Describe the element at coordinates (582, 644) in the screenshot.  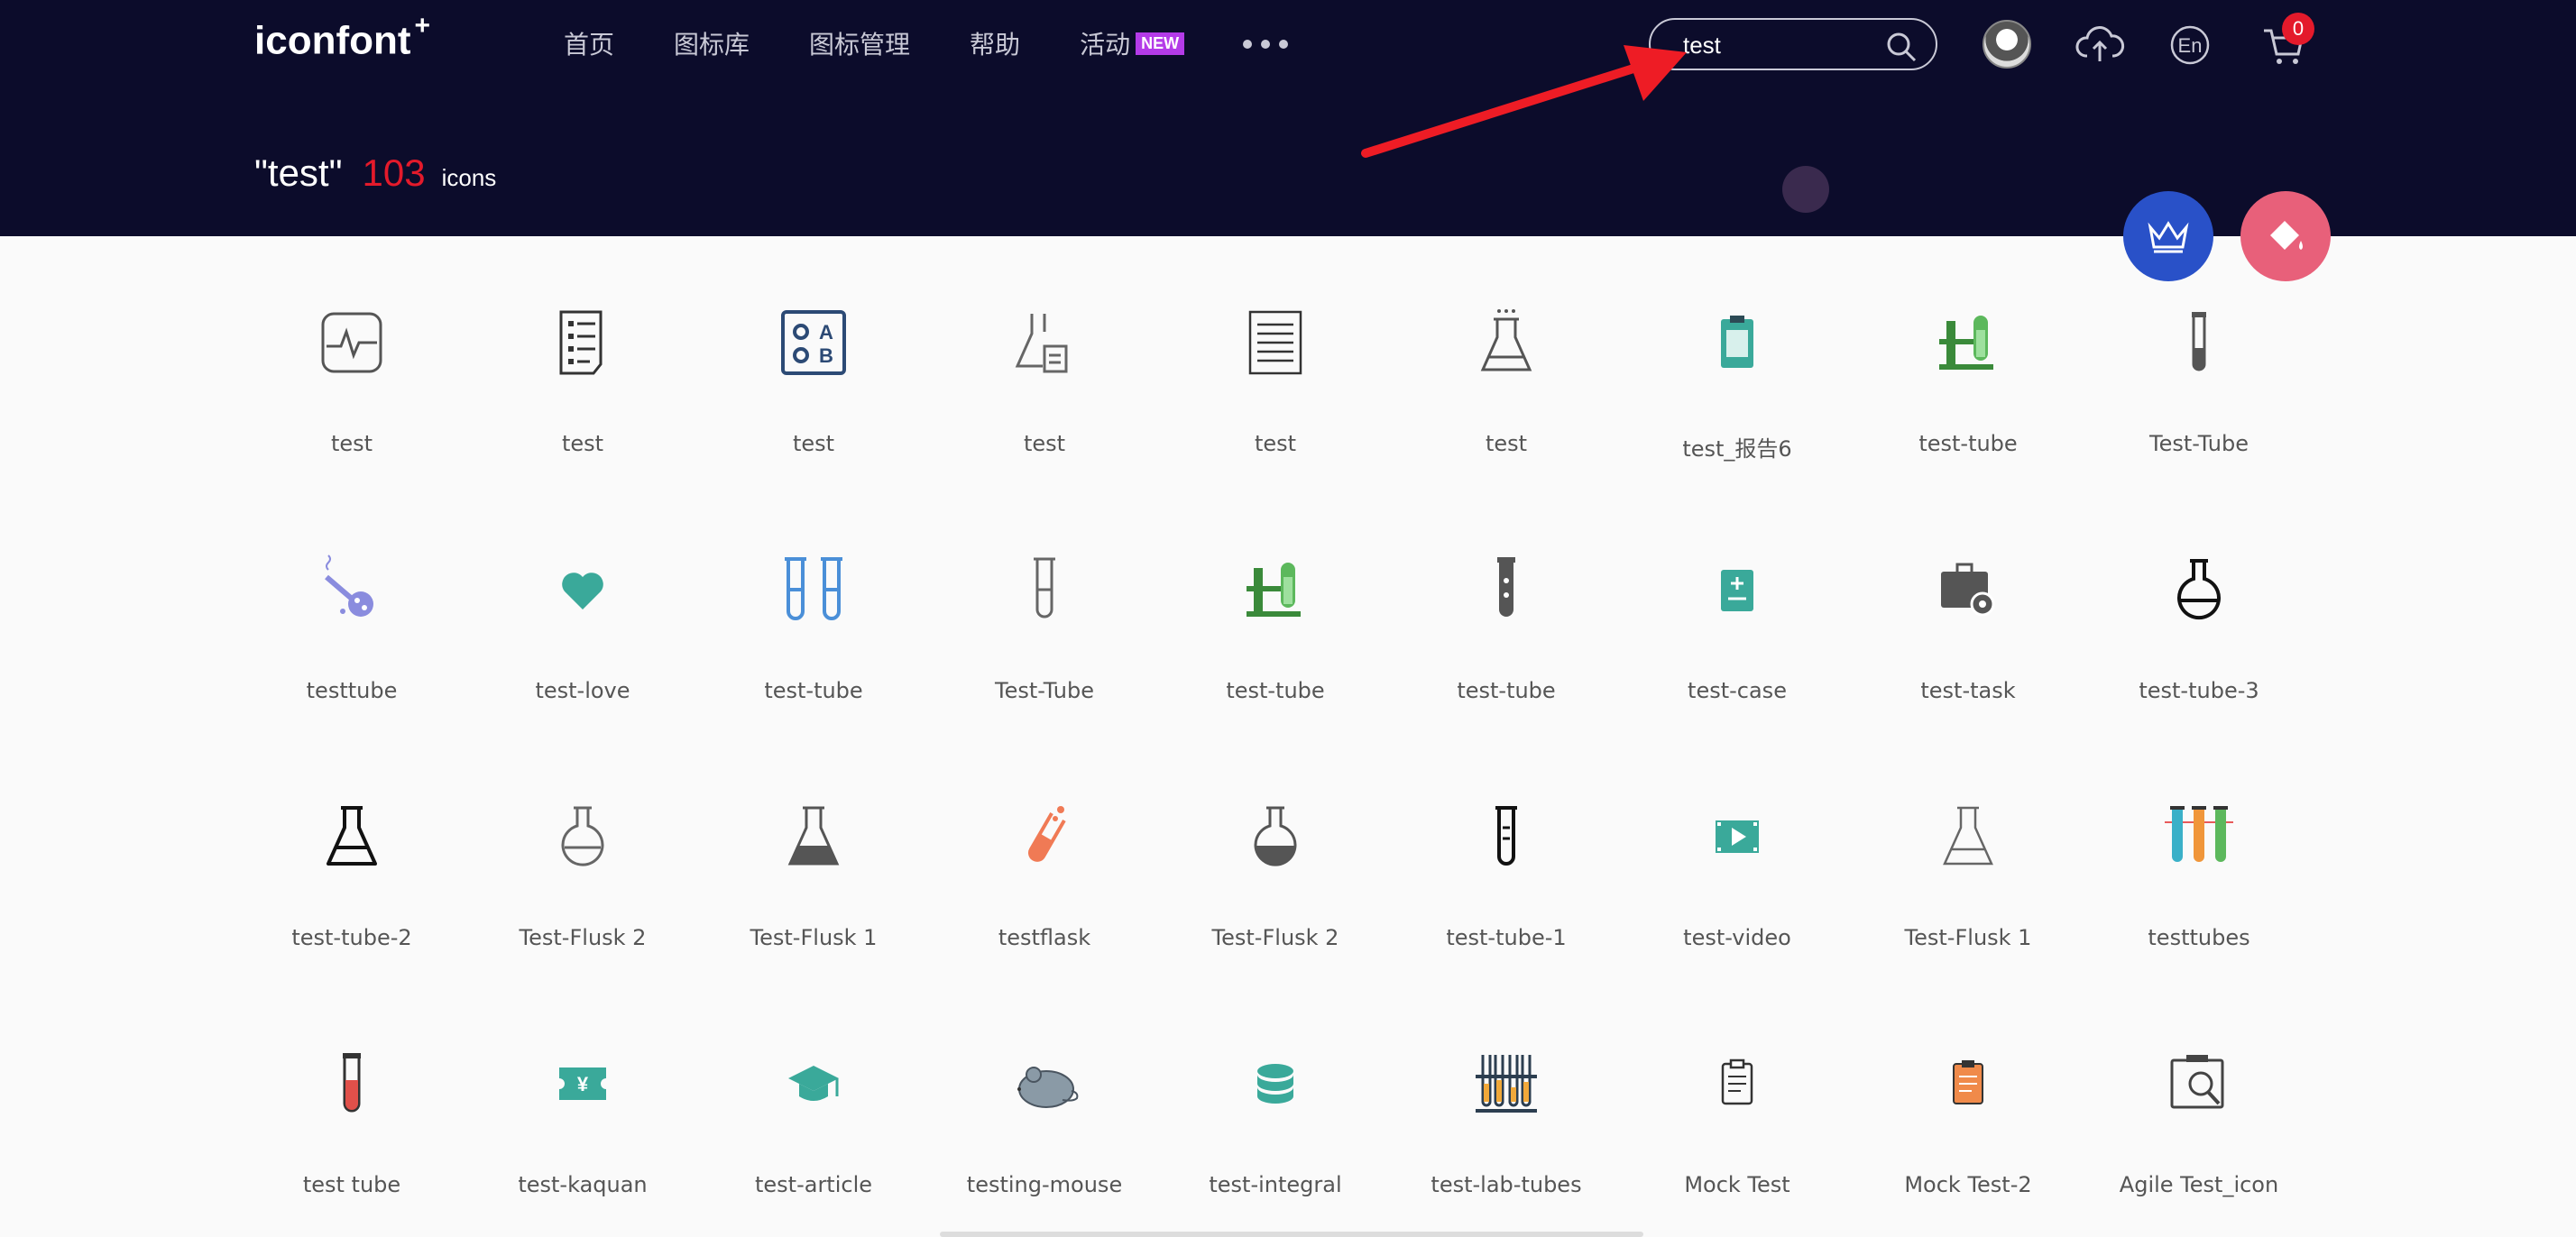
I see `icon-card: test-love` at that location.